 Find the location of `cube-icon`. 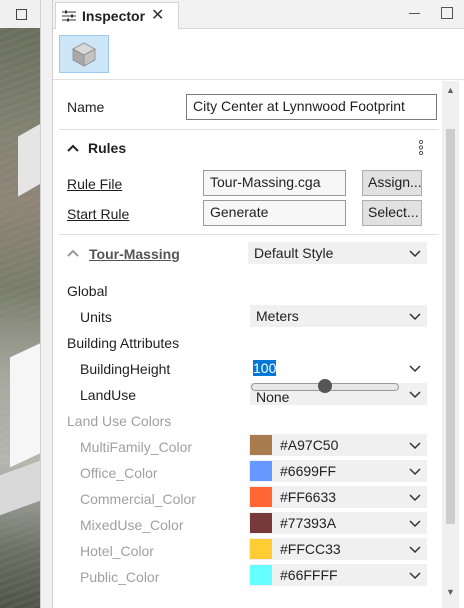

cube-icon is located at coordinates (84, 54).